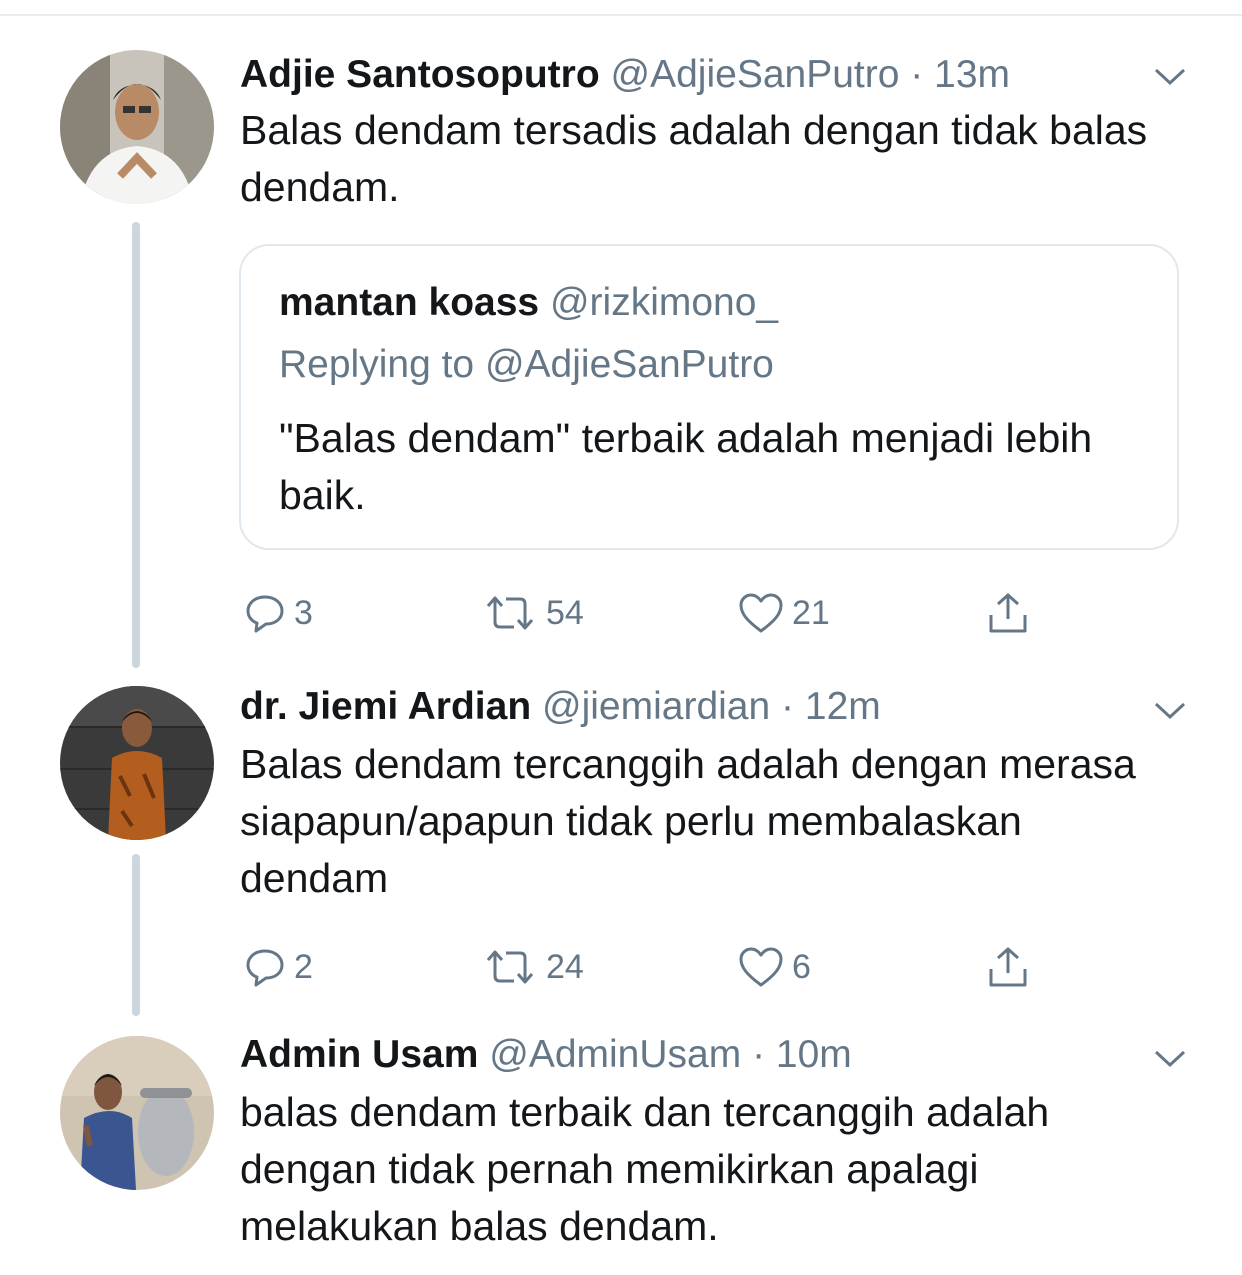 This screenshot has height=1275, width=1242. What do you see at coordinates (801, 966) in the screenshot?
I see `like-count: 6` at bounding box center [801, 966].